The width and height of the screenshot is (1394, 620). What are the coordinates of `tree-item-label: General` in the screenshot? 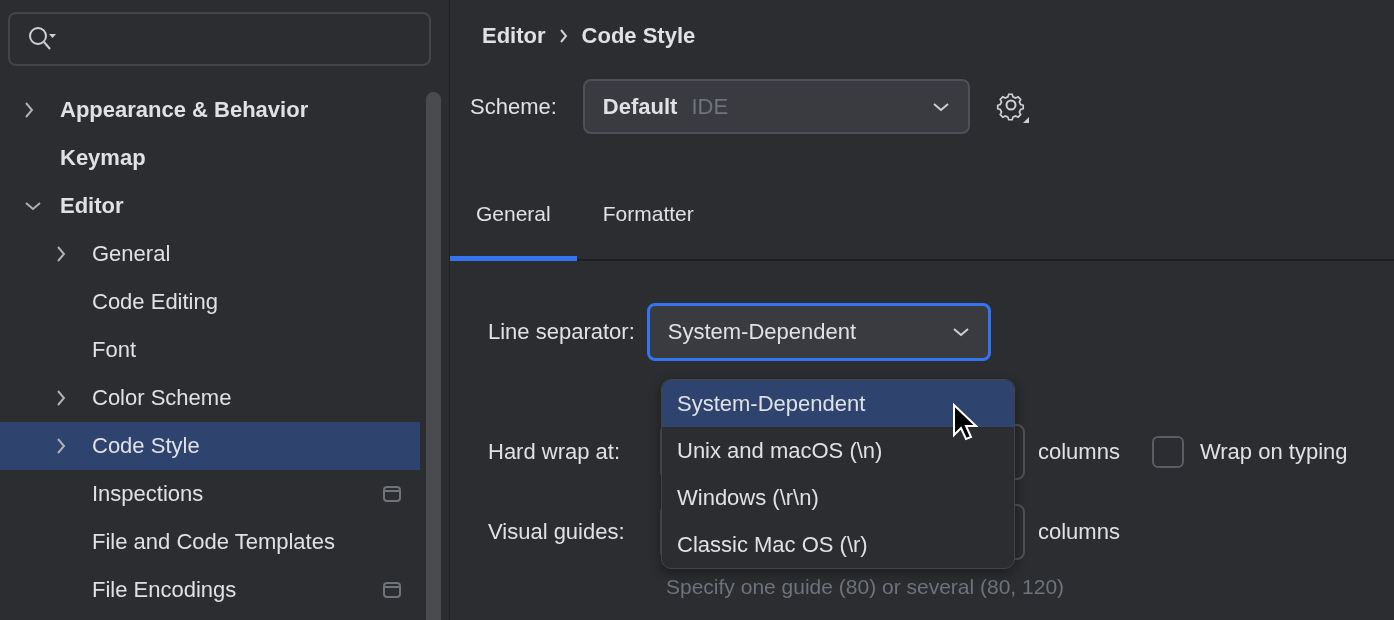 It's located at (131, 254).